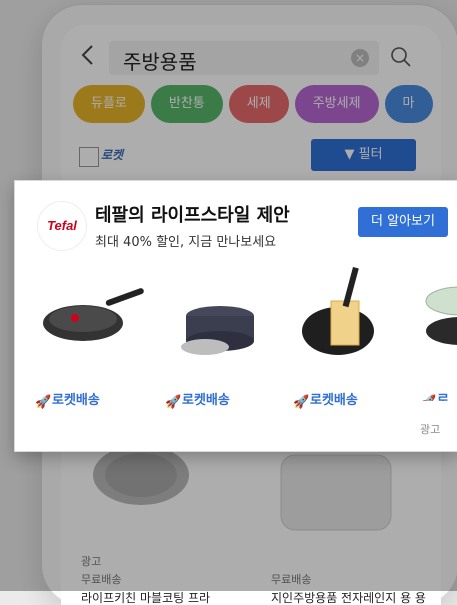 This screenshot has width=457, height=605. What do you see at coordinates (441, 315) in the screenshot?
I see `glass-lid-pan-image` at bounding box center [441, 315].